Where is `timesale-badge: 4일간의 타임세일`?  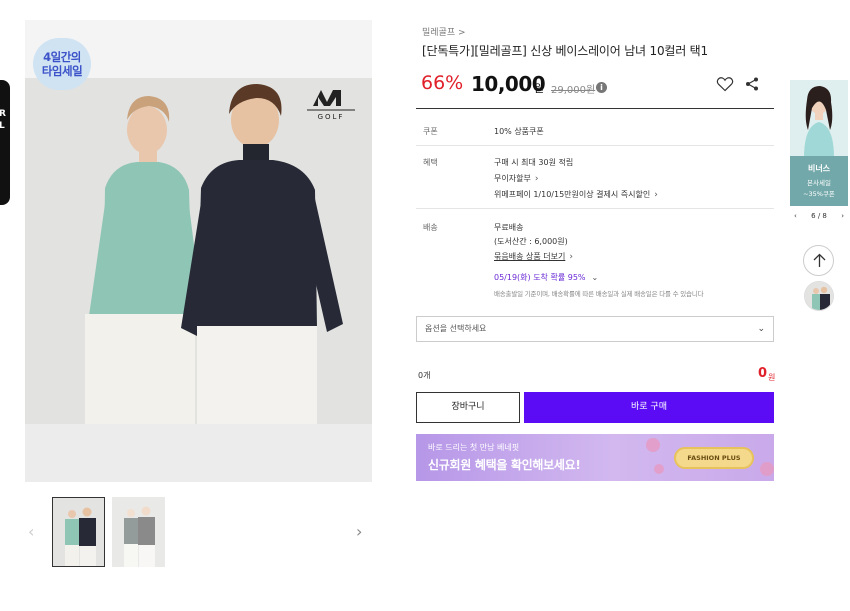
timesale-badge: 4일간의 타임세일 is located at coordinates (62, 64).